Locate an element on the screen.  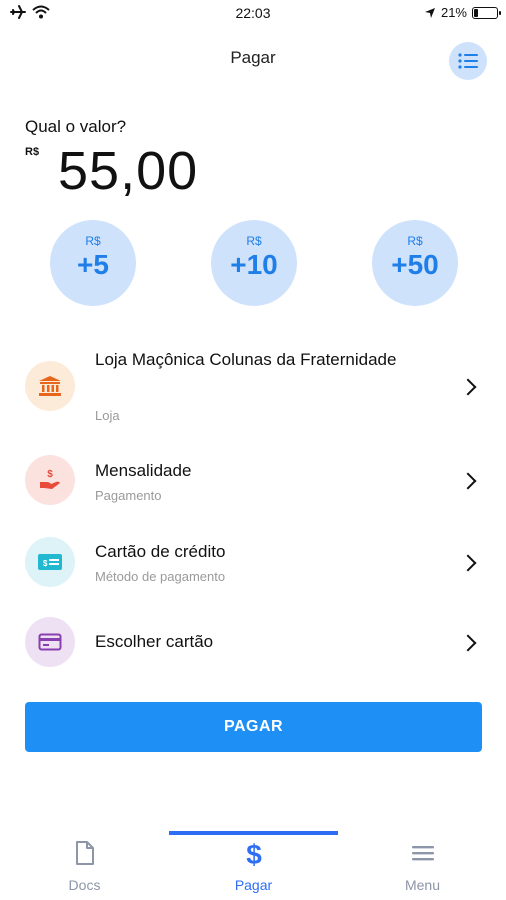
quick-add-50-button: R$ +50 is located at coordinates (415, 263).